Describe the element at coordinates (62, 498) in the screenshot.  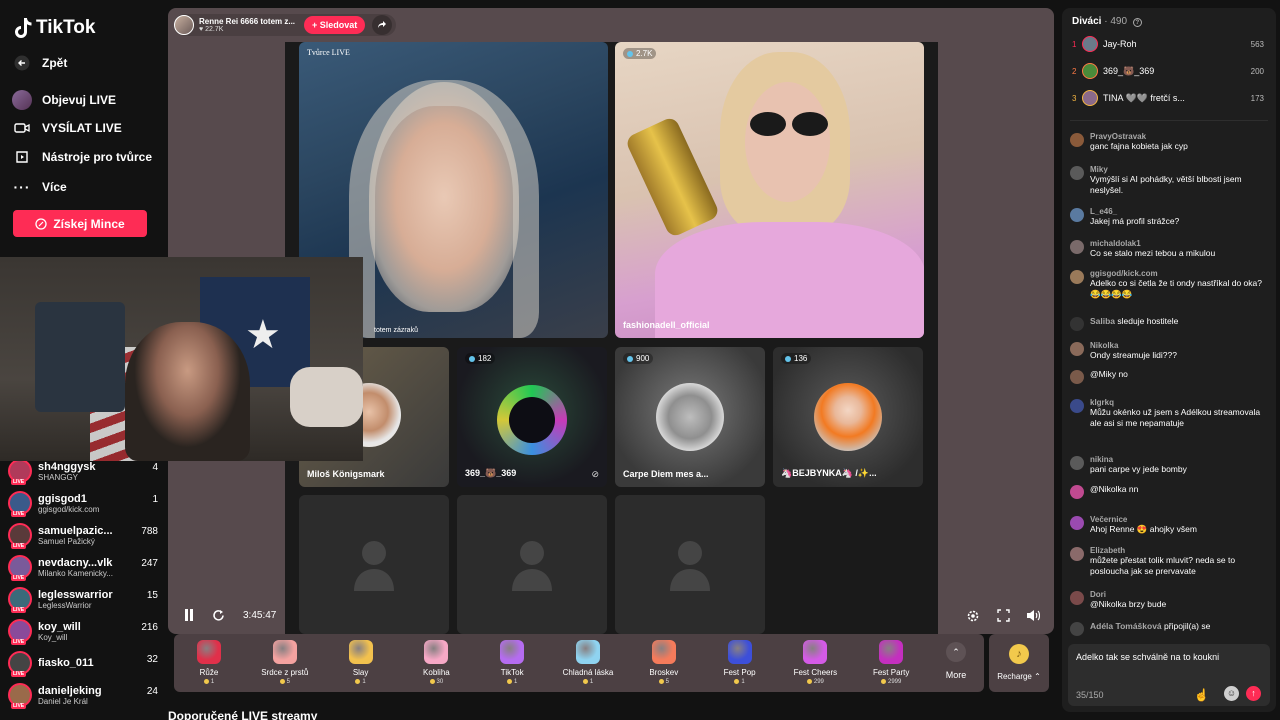
I see `live-username: ggisgod1` at that location.